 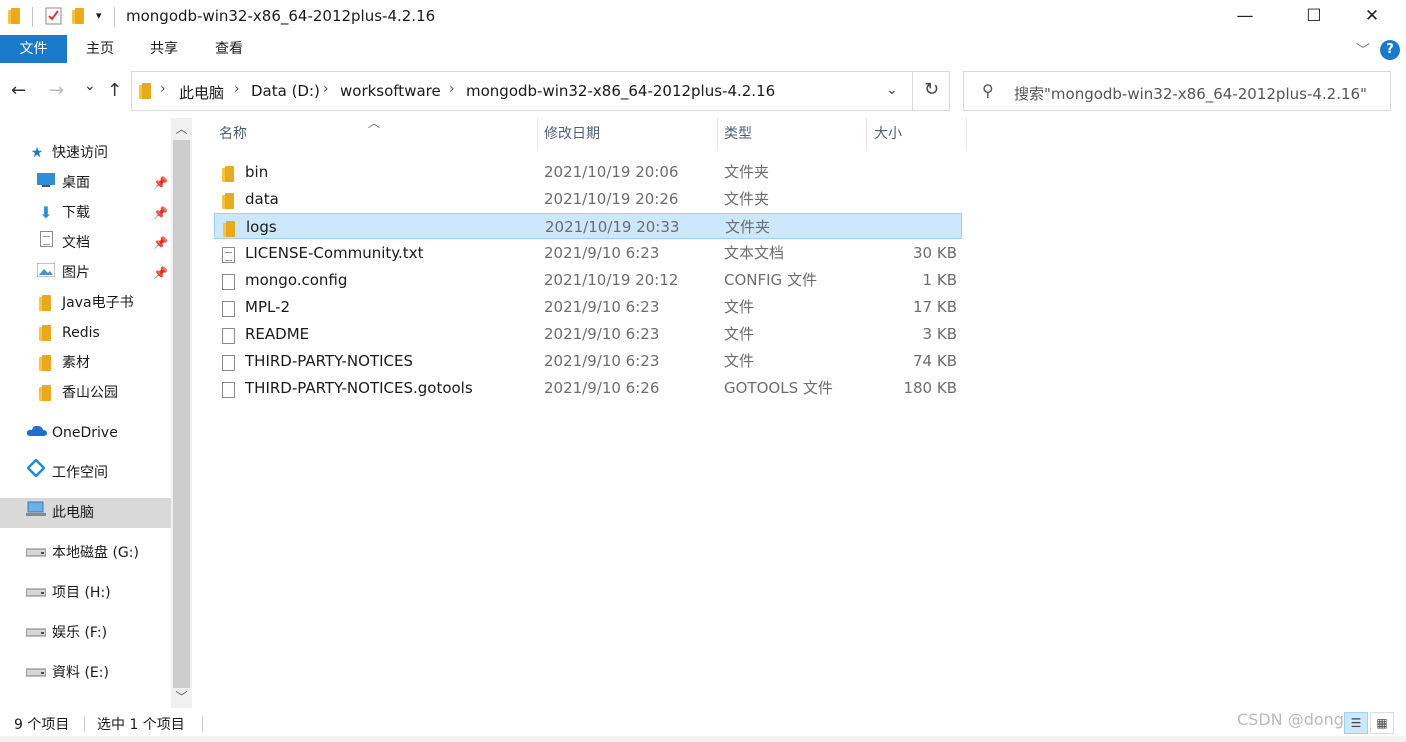 I want to click on sidebar-item-redis: Redis, so click(x=85, y=333).